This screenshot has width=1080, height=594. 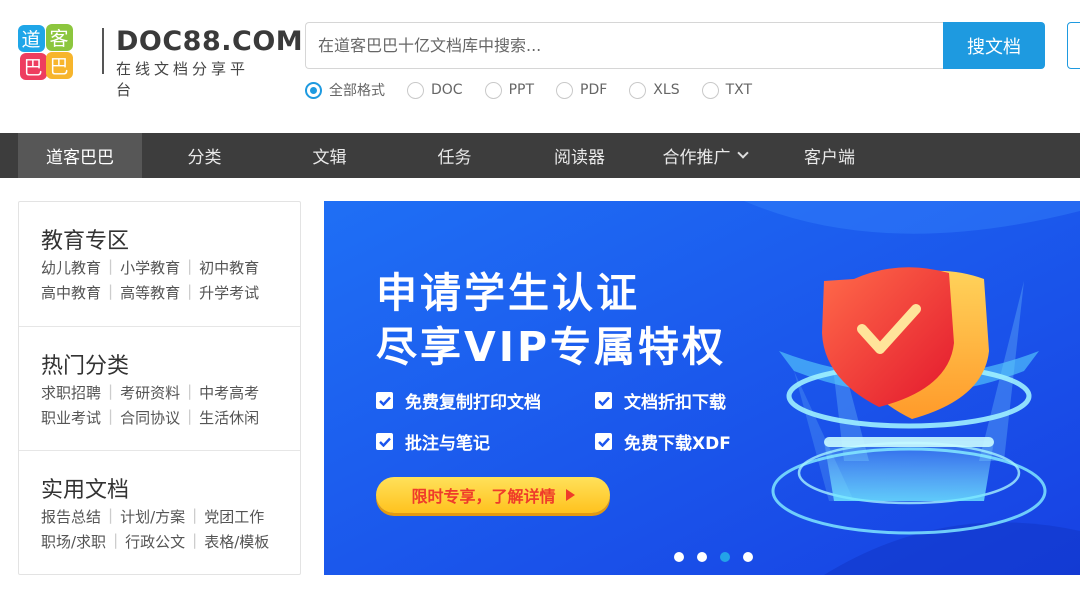 I want to click on logo-badge-icon: 道 客 巴 巴, so click(x=45, y=52).